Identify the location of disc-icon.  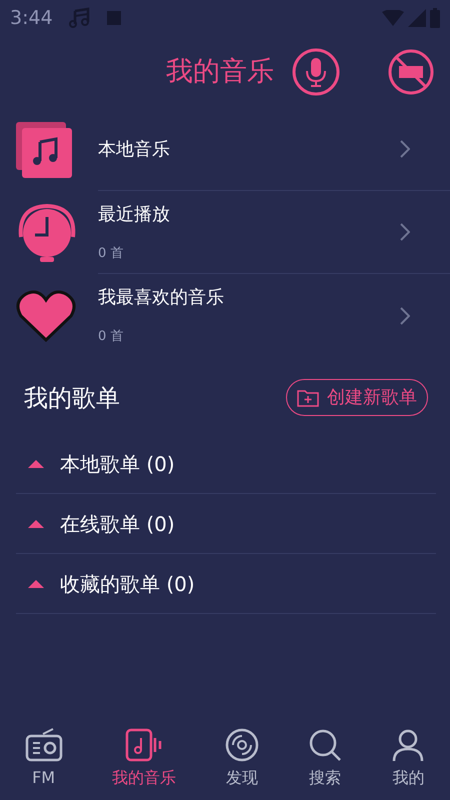
(241, 745).